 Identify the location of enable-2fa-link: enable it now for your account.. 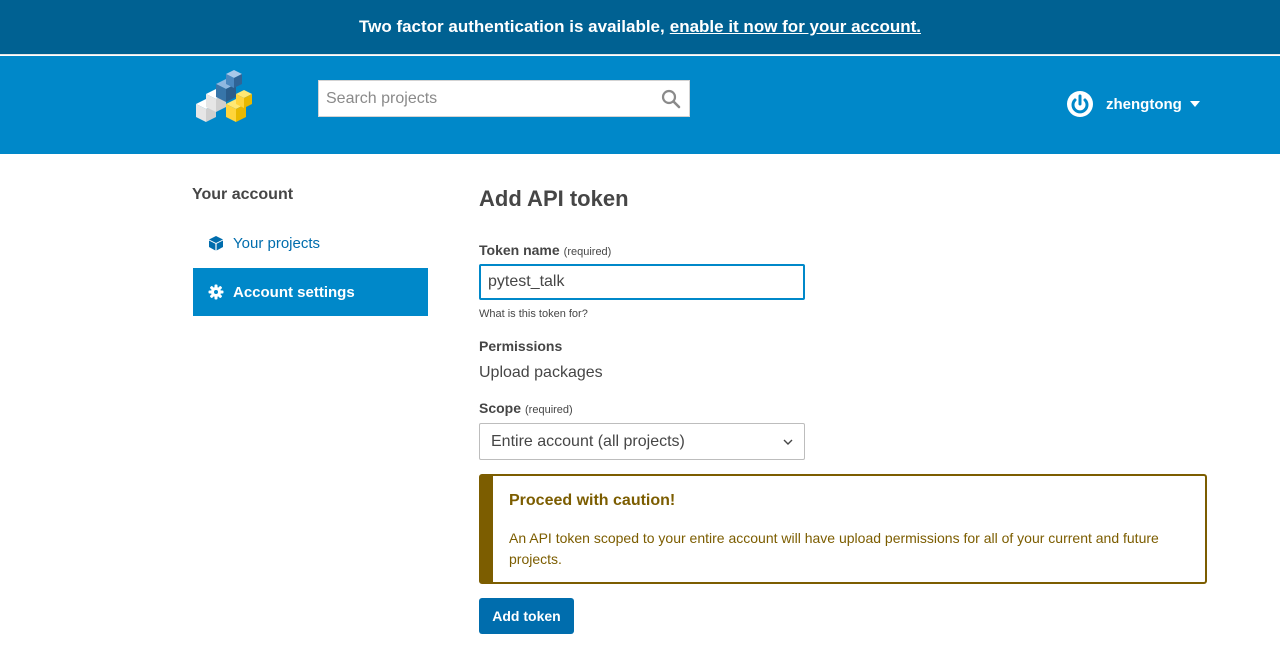
(795, 27).